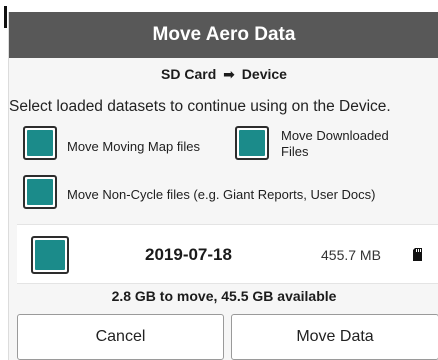  I want to click on moving-map-label: Move Moving Map files, so click(133, 146).